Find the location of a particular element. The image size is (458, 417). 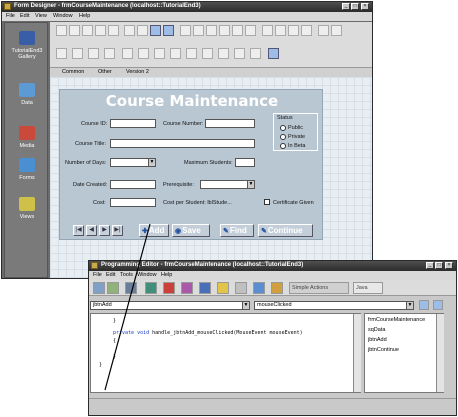

callout-line is located at coordinates (127, 307).